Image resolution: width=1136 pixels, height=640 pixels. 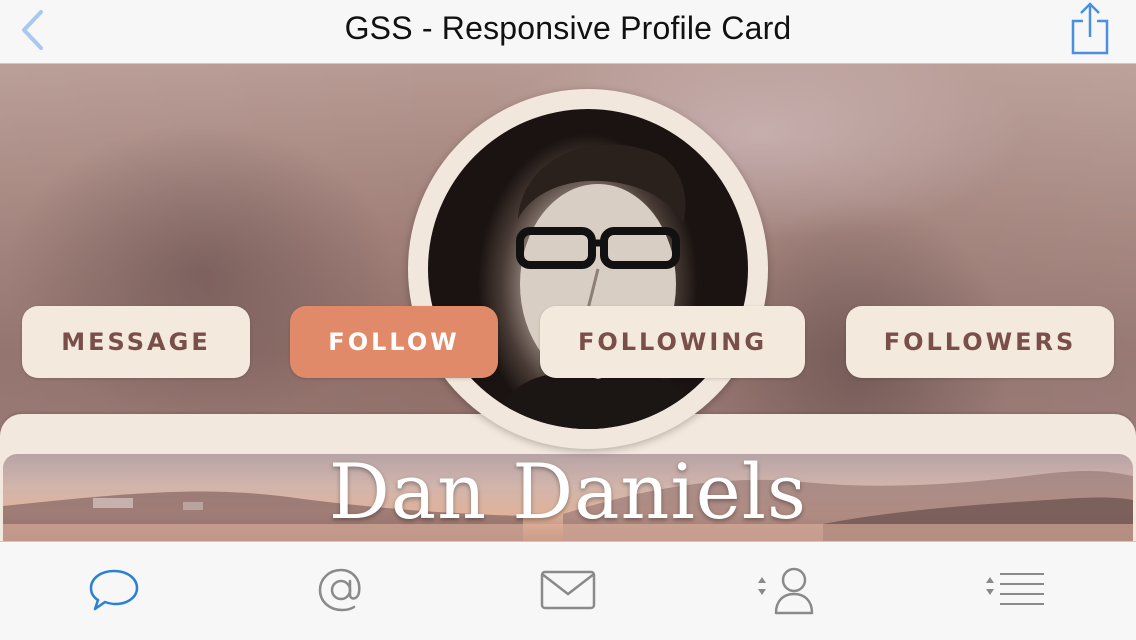 I want to click on envelope-icon, so click(x=568, y=590).